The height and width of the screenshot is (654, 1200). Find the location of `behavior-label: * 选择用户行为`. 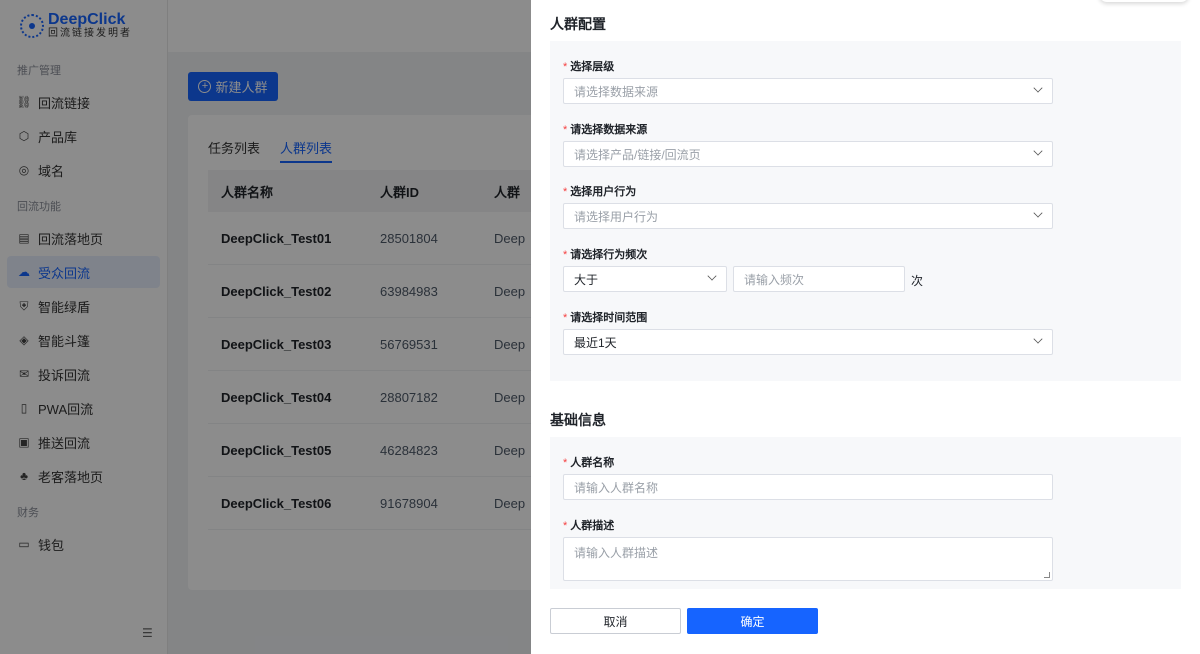

behavior-label: * 选择用户行为 is located at coordinates (599, 191).